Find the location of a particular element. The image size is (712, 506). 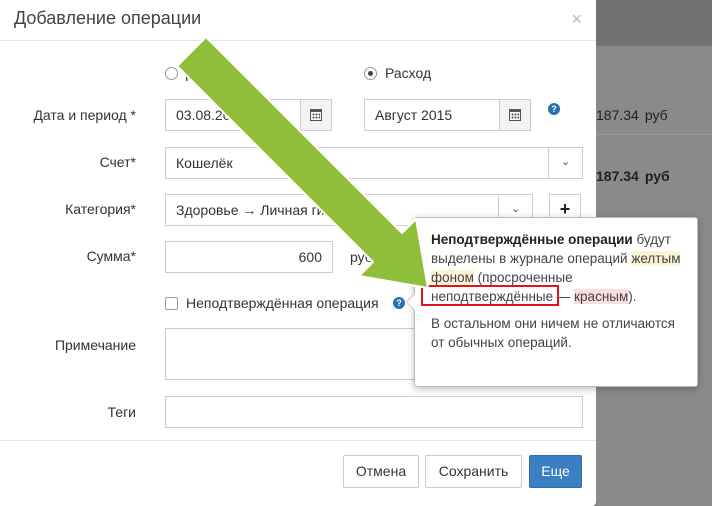

category-label: Категория* is located at coordinates (100, 209).